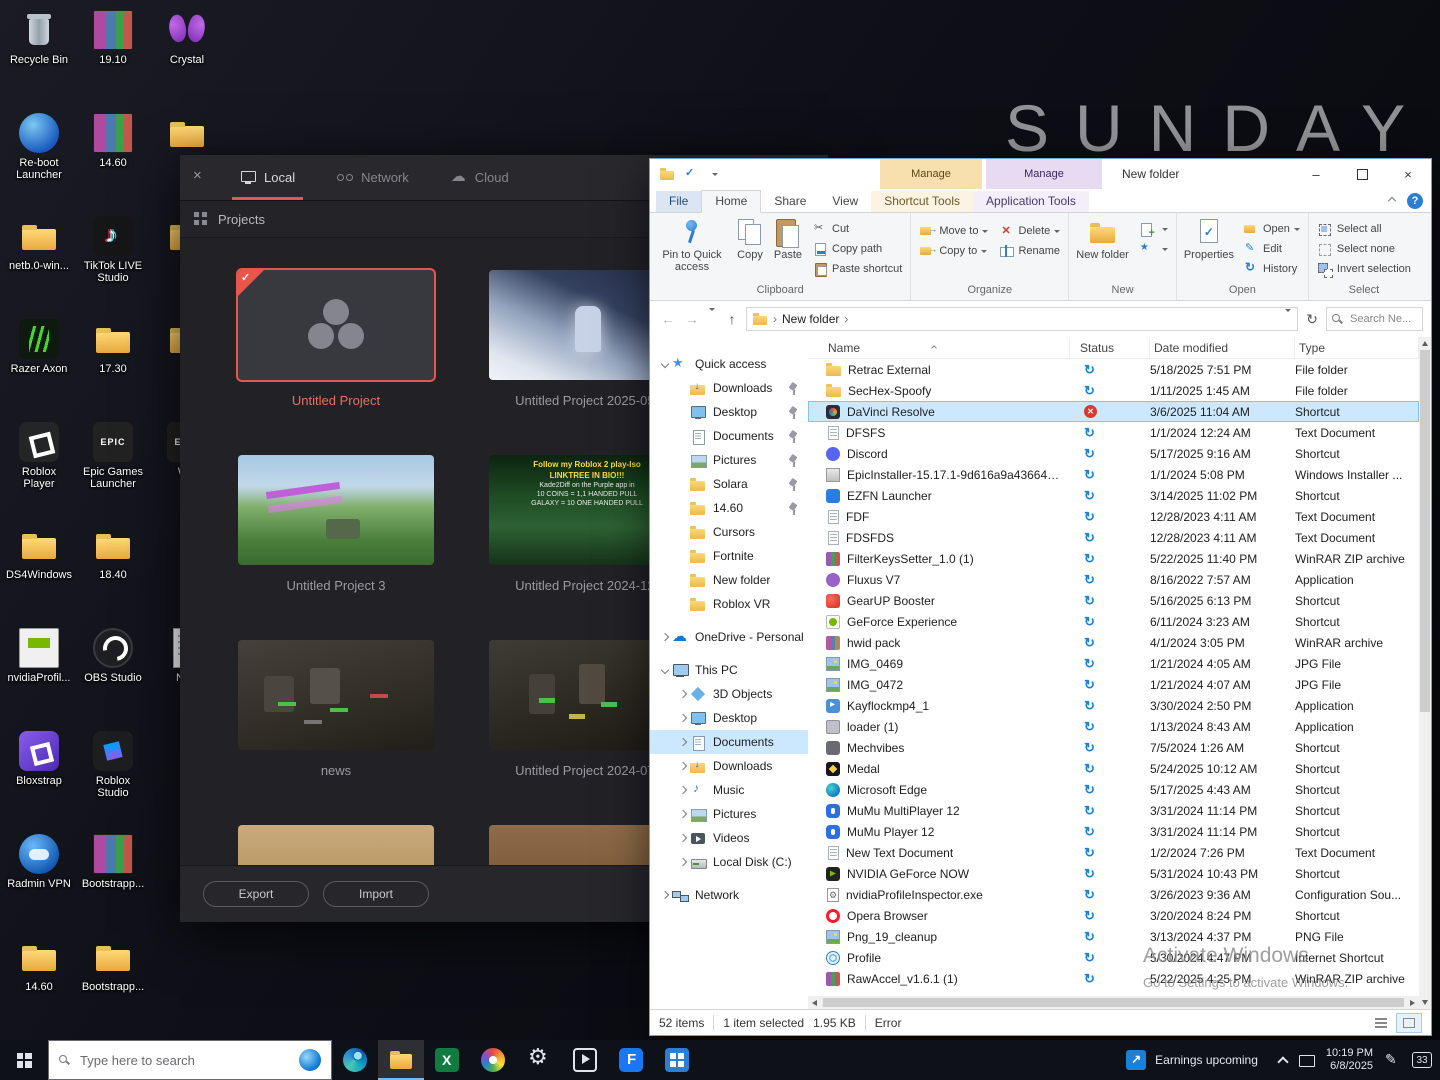 The width and height of the screenshot is (1440, 1080). I want to click on address-dropdown-chevron-icon, so click(1288, 319).